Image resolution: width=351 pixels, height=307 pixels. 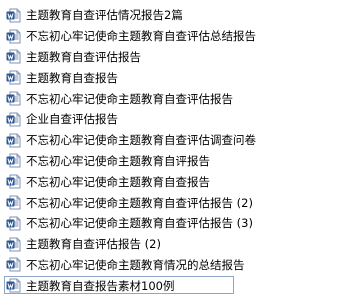 I want to click on file-item: 不忘初心牢记使命主题教育自查评估总结报告, so click(x=175, y=36).